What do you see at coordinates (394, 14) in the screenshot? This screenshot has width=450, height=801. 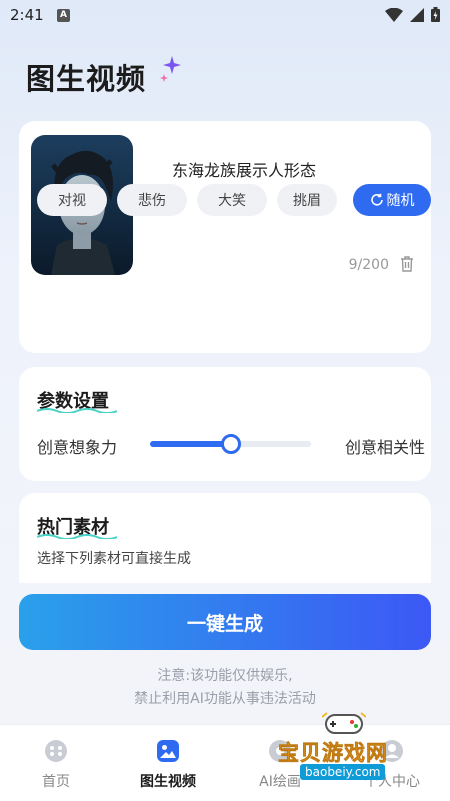 I see `wifi-icon` at bounding box center [394, 14].